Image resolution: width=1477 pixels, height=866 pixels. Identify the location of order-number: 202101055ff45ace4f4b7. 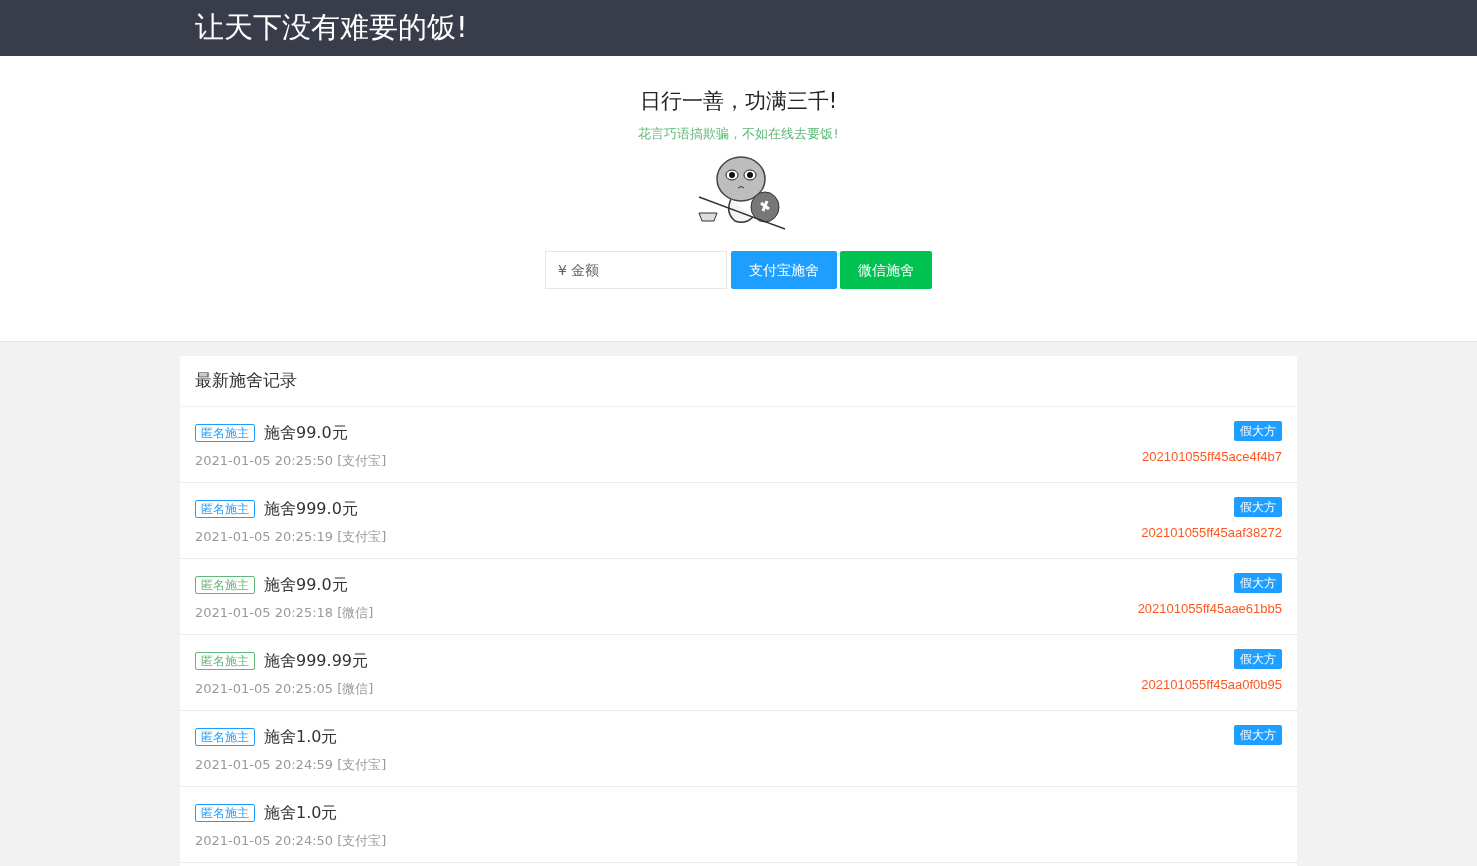
(1212, 457).